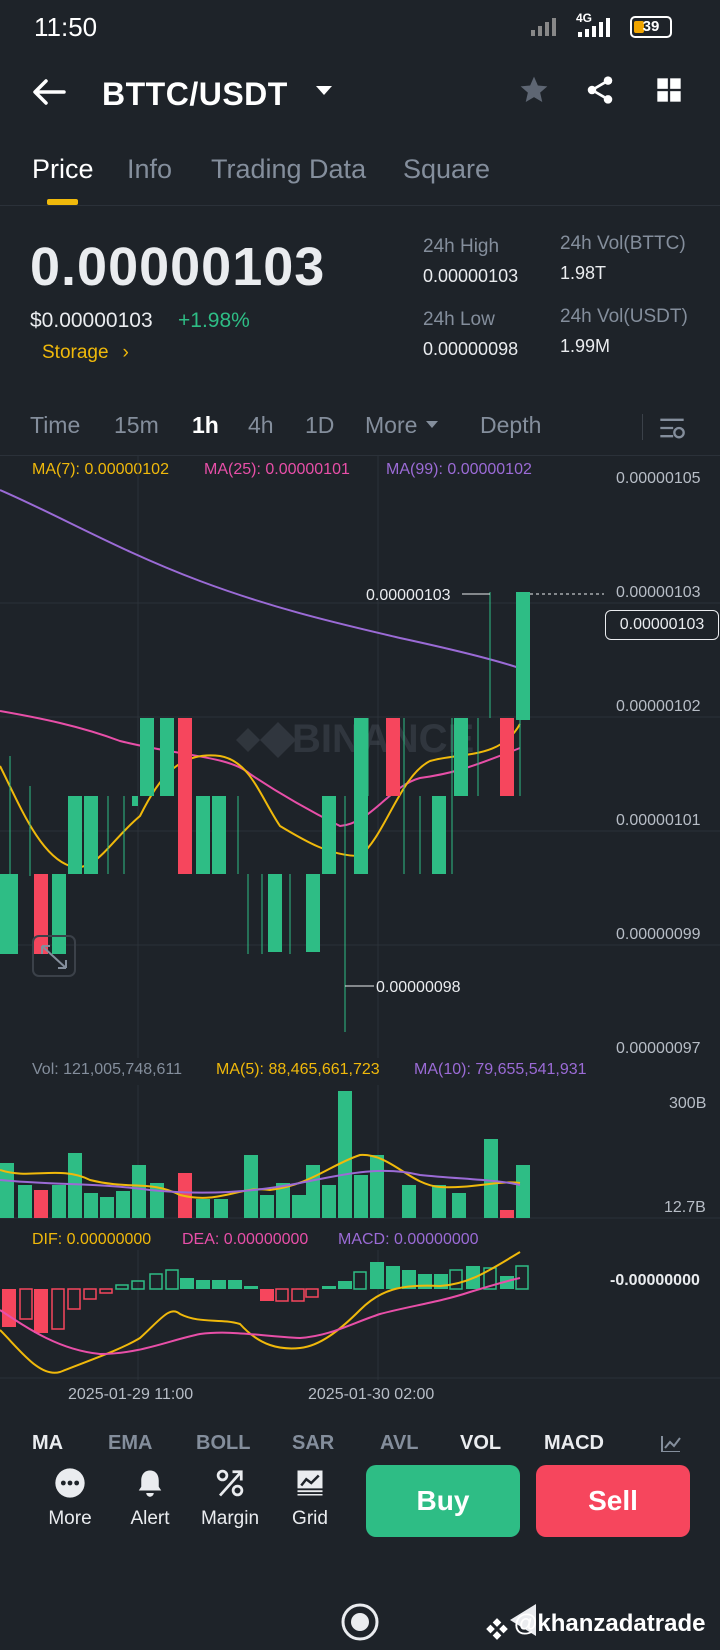 This screenshot has height=1650, width=720. I want to click on price-axis-label: 0.00000101, so click(658, 820).